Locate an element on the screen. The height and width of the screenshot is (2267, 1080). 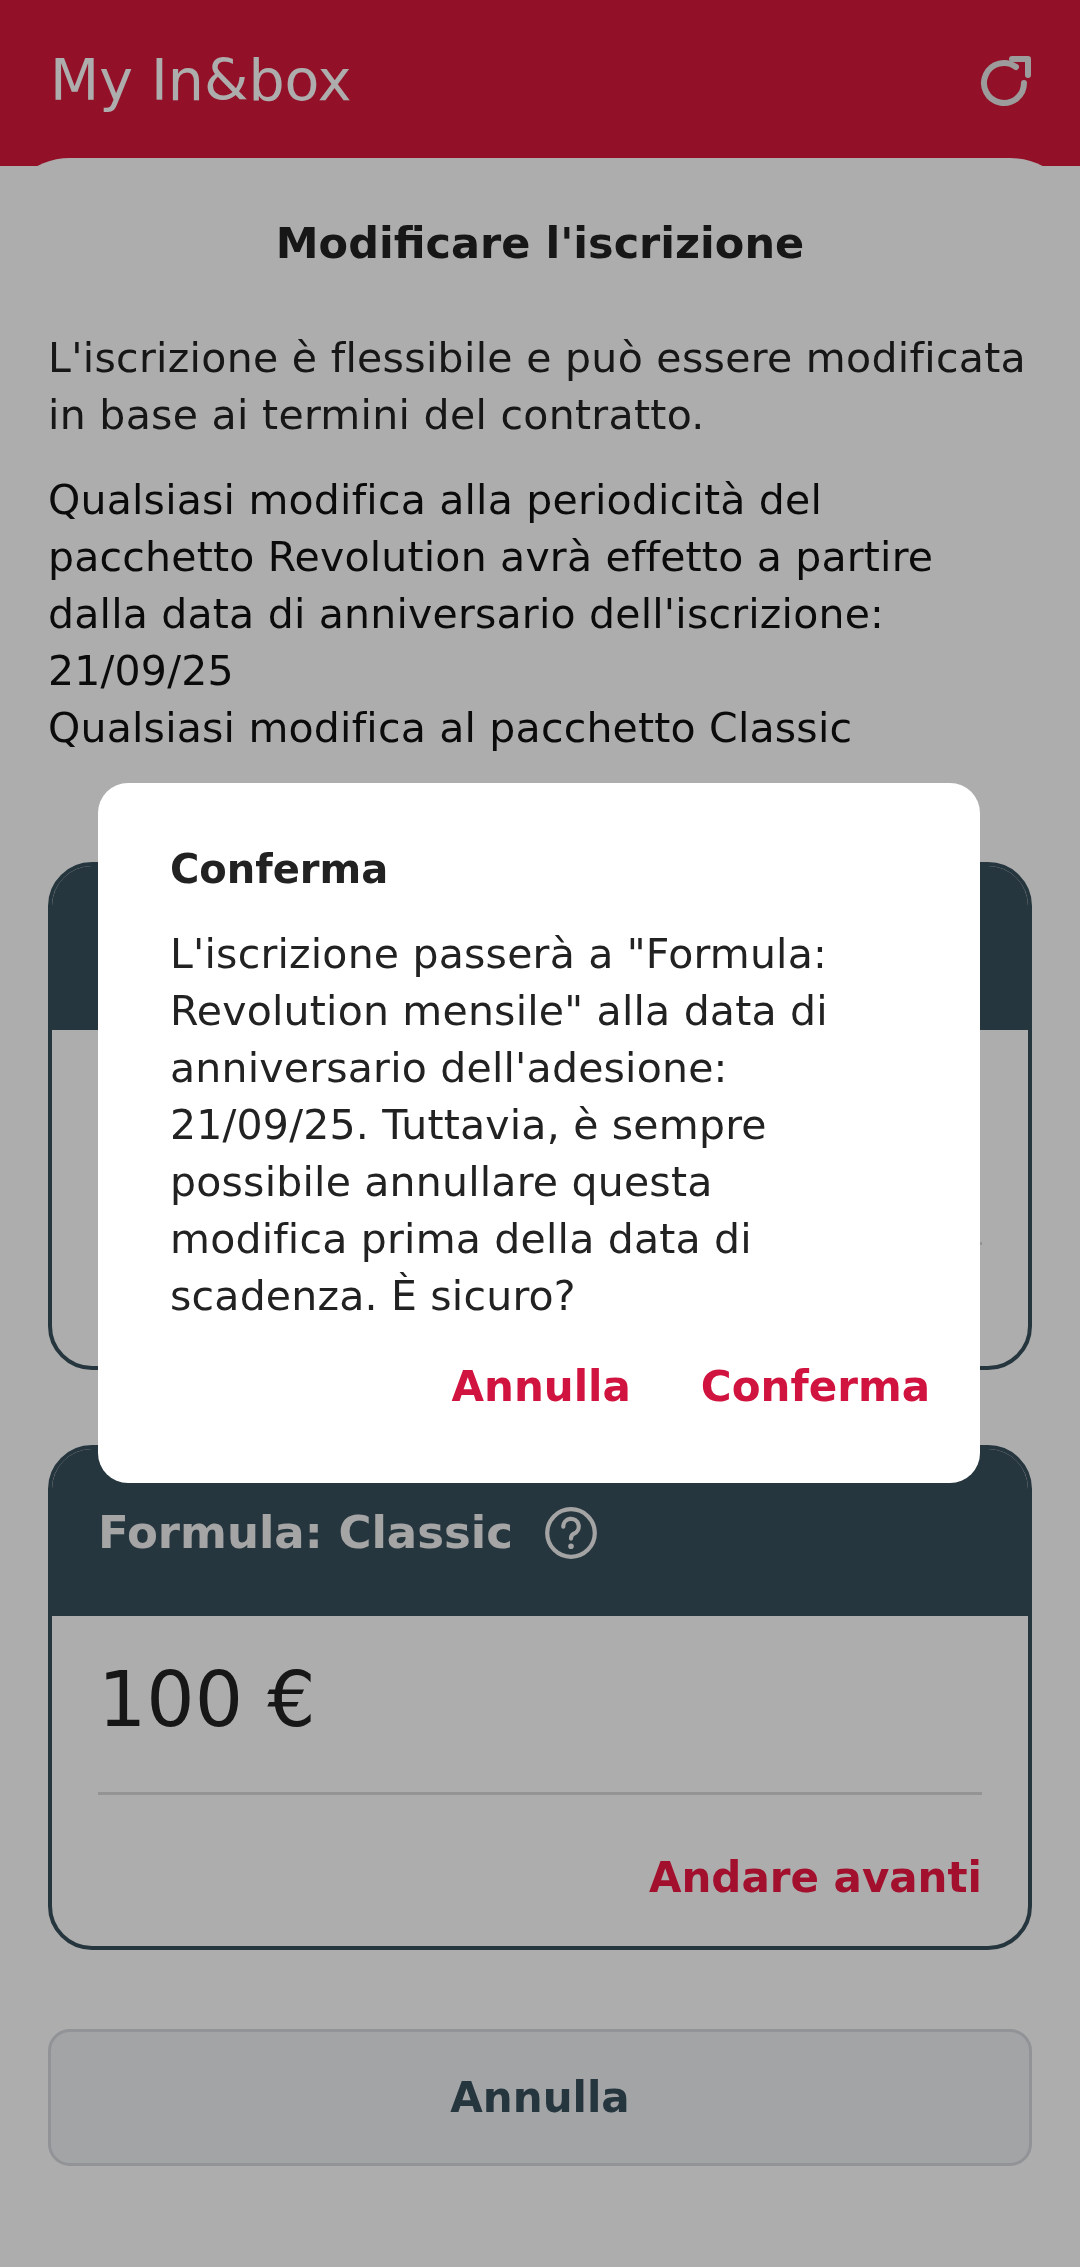
help-icon is located at coordinates (570, 1532).